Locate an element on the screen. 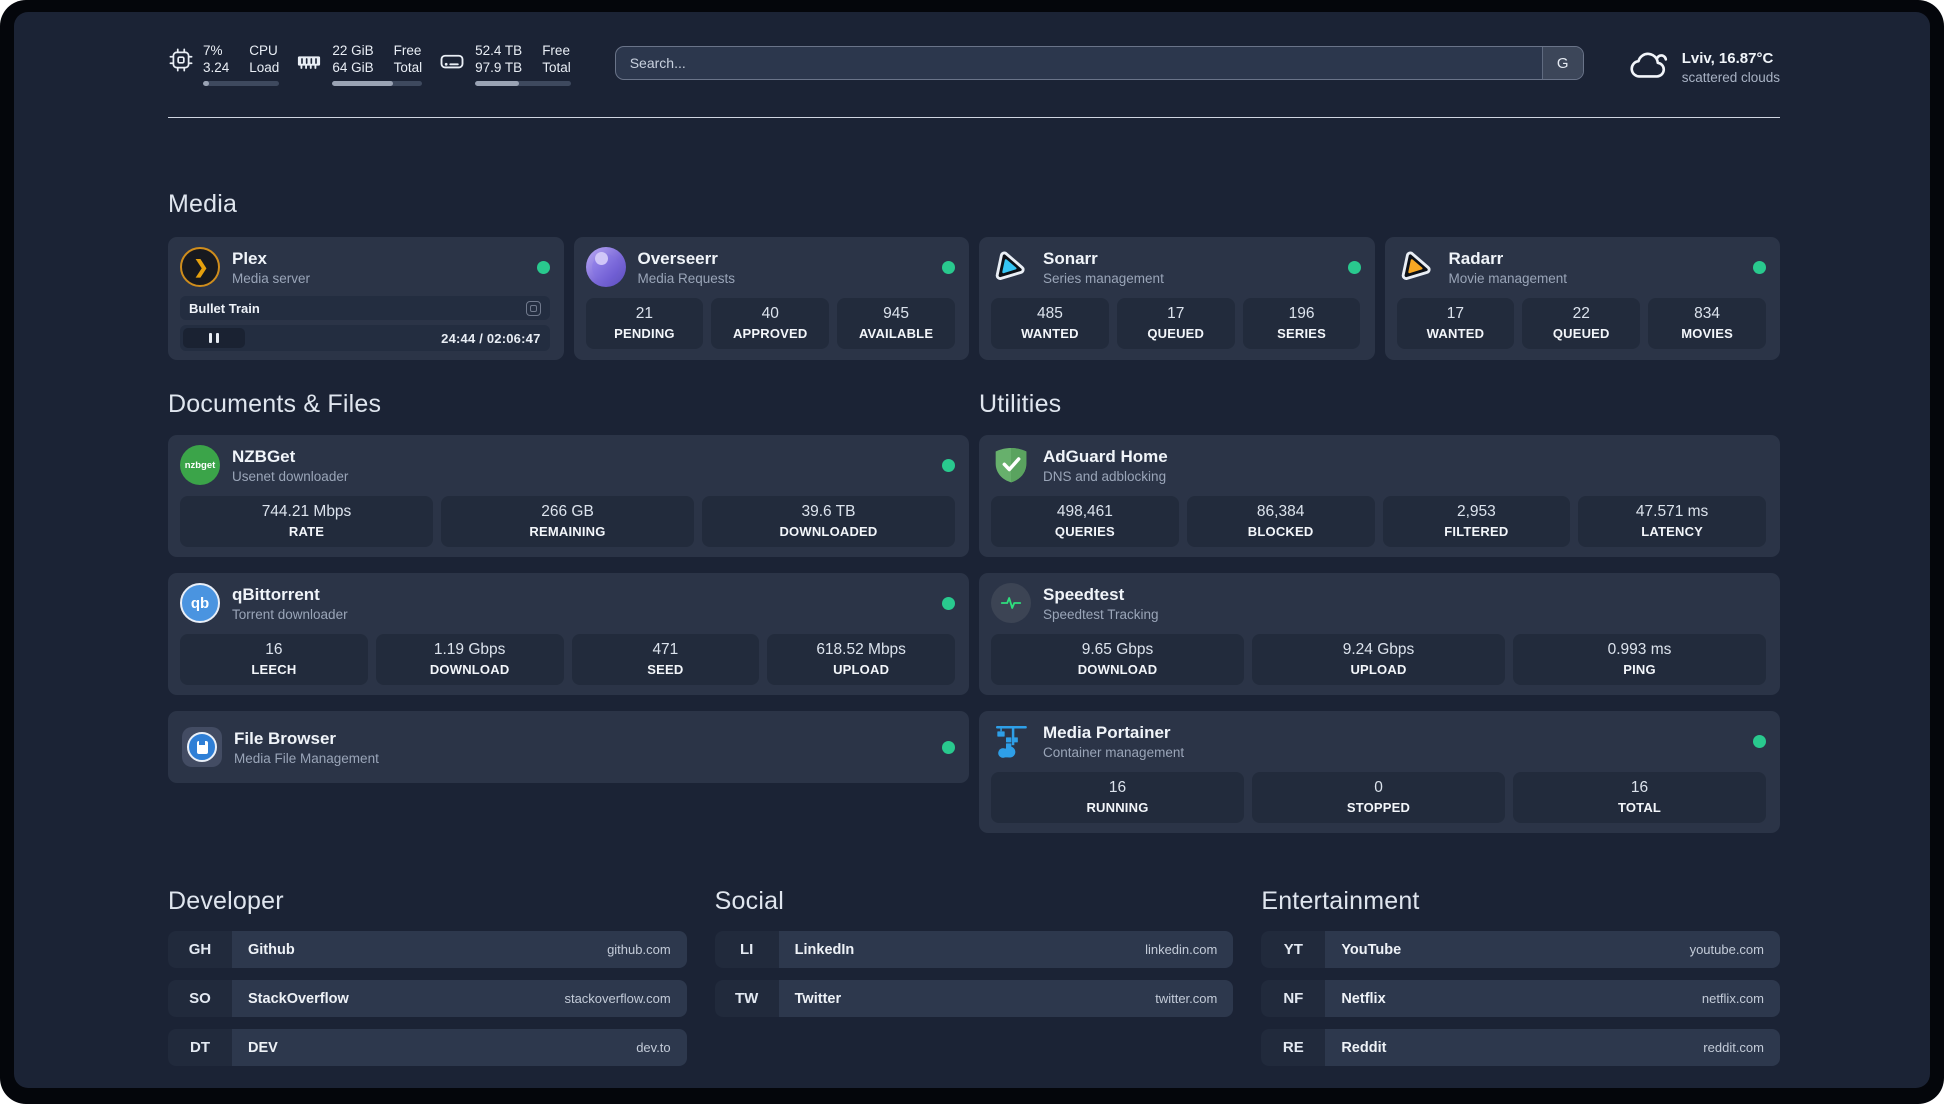 The width and height of the screenshot is (1944, 1104). overseerr-icon is located at coordinates (605, 267).